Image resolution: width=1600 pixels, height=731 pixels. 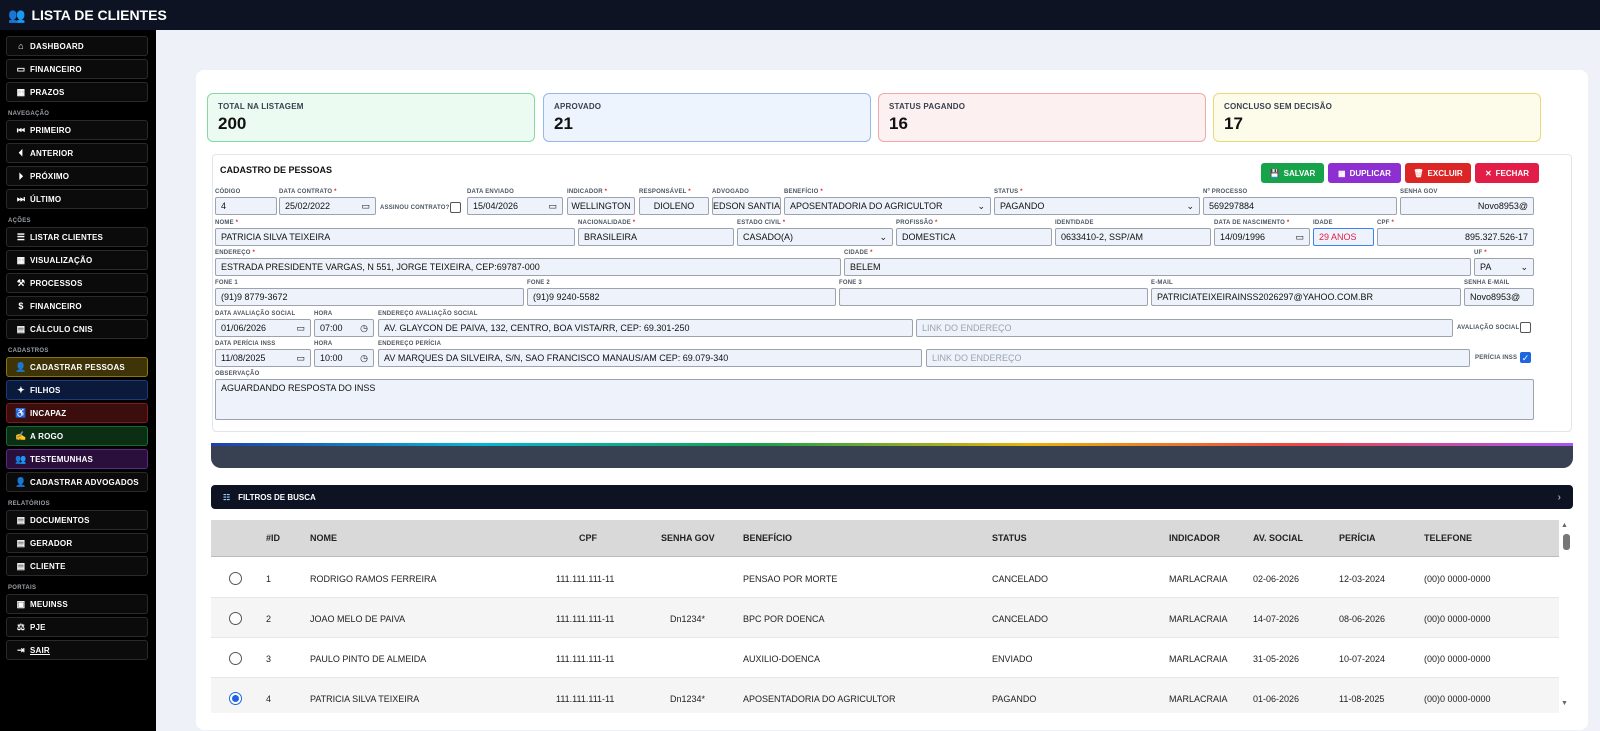 I want to click on sidebar-item-documentos: ▤ DOCUMENTOS, so click(x=77, y=520).